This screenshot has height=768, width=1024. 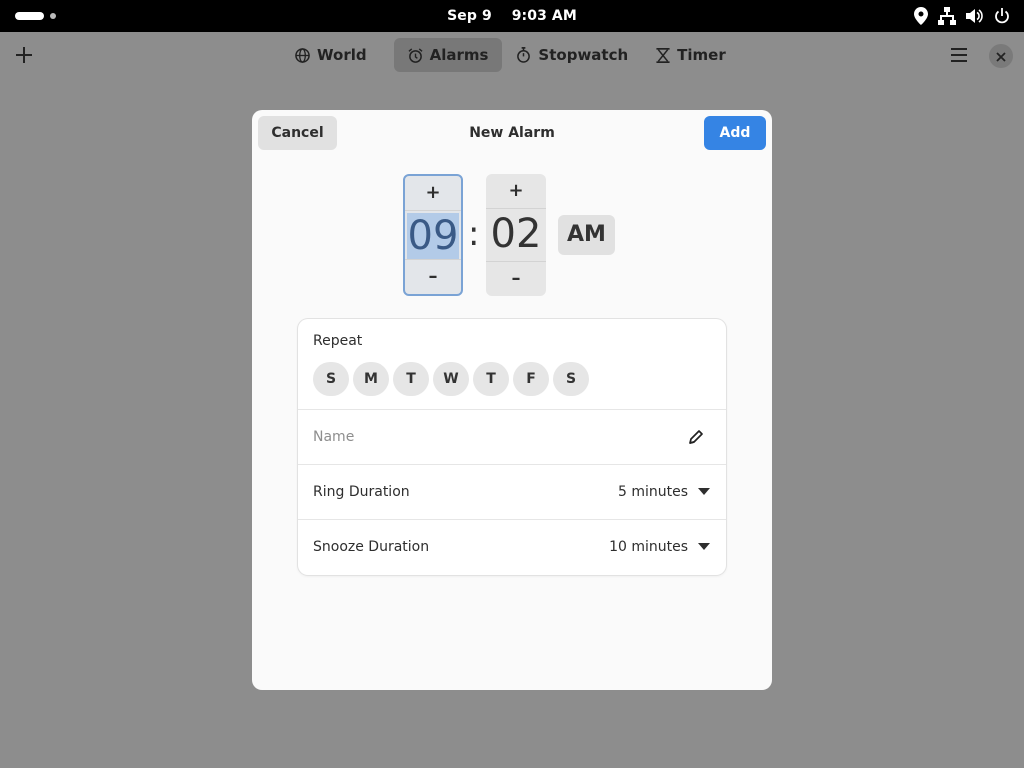 I want to click on snooze-duration-row: Snooze Duration 10 minutes, so click(x=512, y=546).